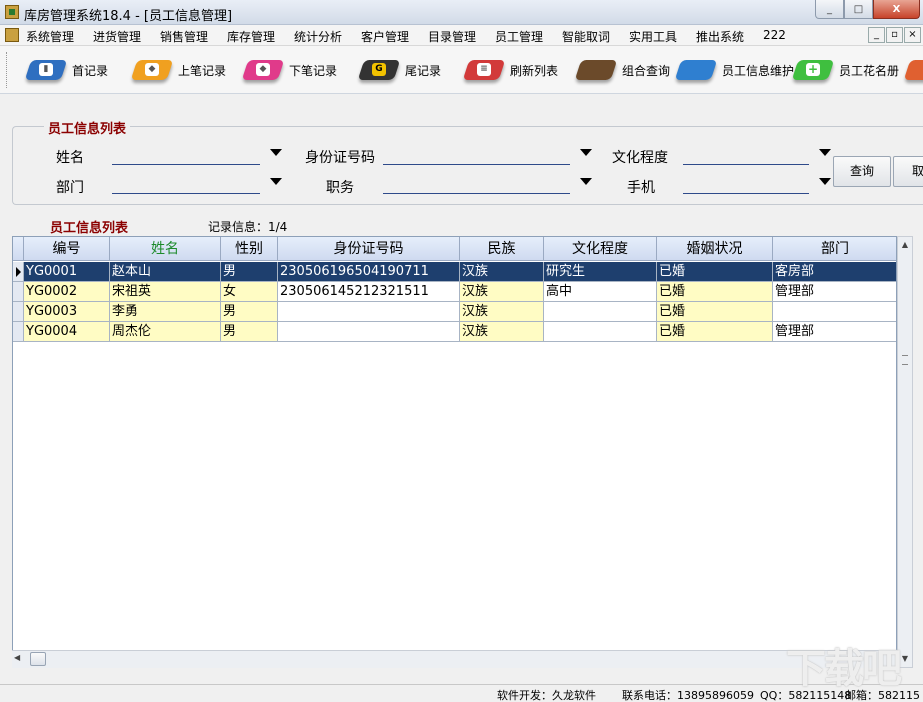 This screenshot has height=702, width=923. I want to click on menu-customers: 客户管理, so click(385, 36).